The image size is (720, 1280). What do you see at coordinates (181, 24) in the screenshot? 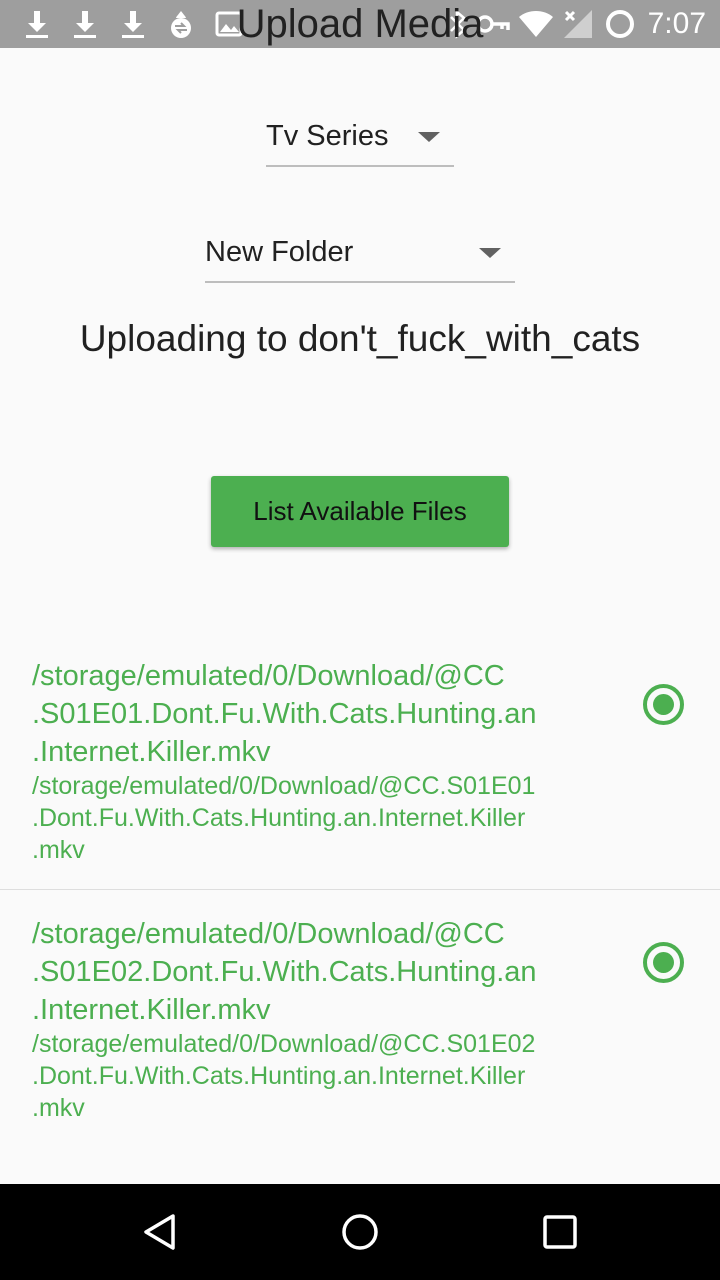
I see `sync-icon` at bounding box center [181, 24].